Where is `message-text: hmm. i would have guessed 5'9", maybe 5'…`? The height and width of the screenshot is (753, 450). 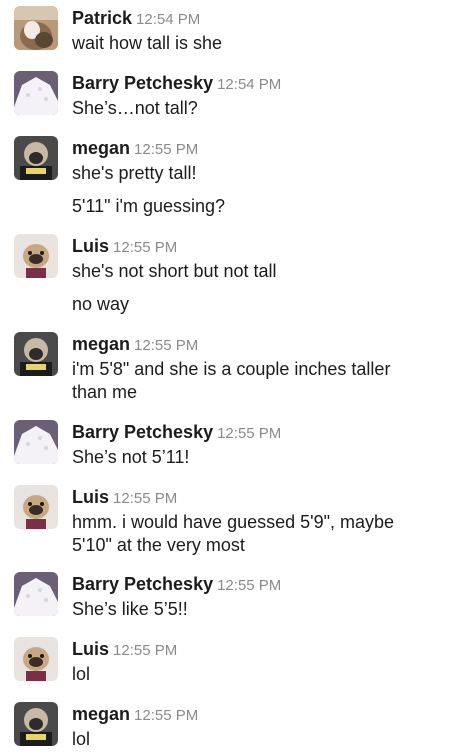 message-text: hmm. i would have guessed 5'9", maybe 5'… is located at coordinates (233, 533).